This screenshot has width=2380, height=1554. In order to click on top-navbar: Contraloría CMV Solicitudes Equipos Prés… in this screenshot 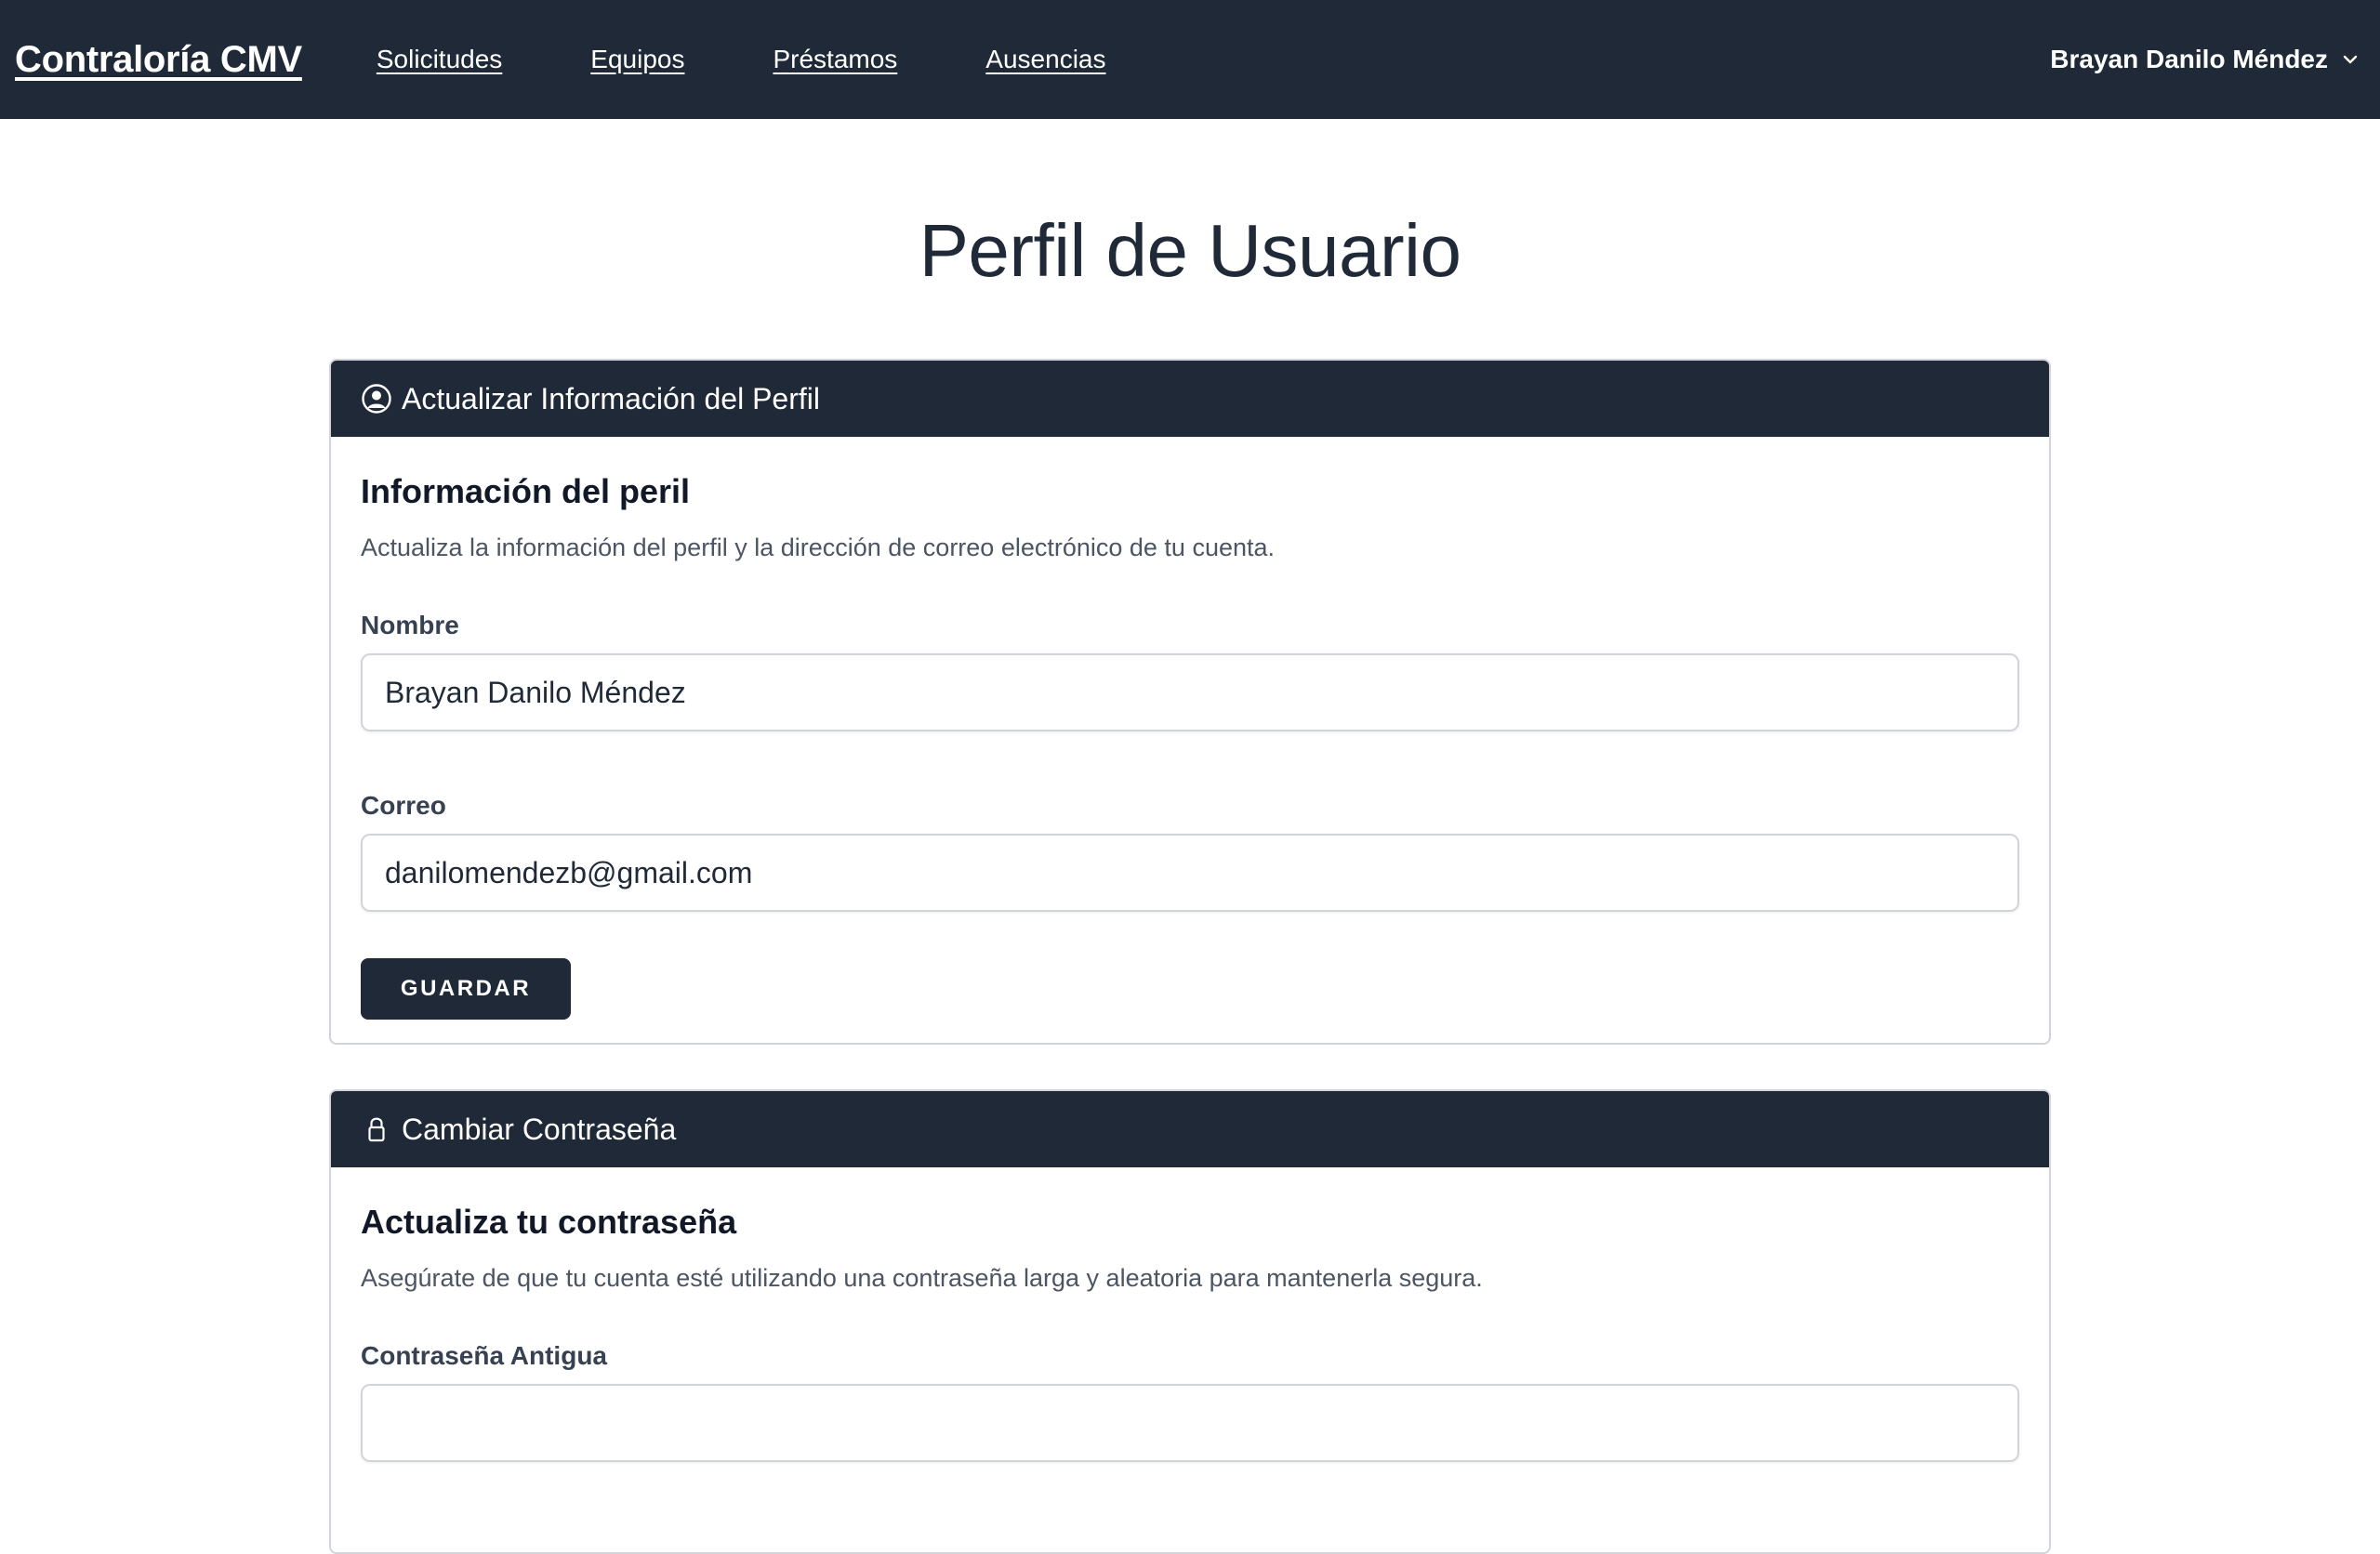, I will do `click(1190, 59)`.